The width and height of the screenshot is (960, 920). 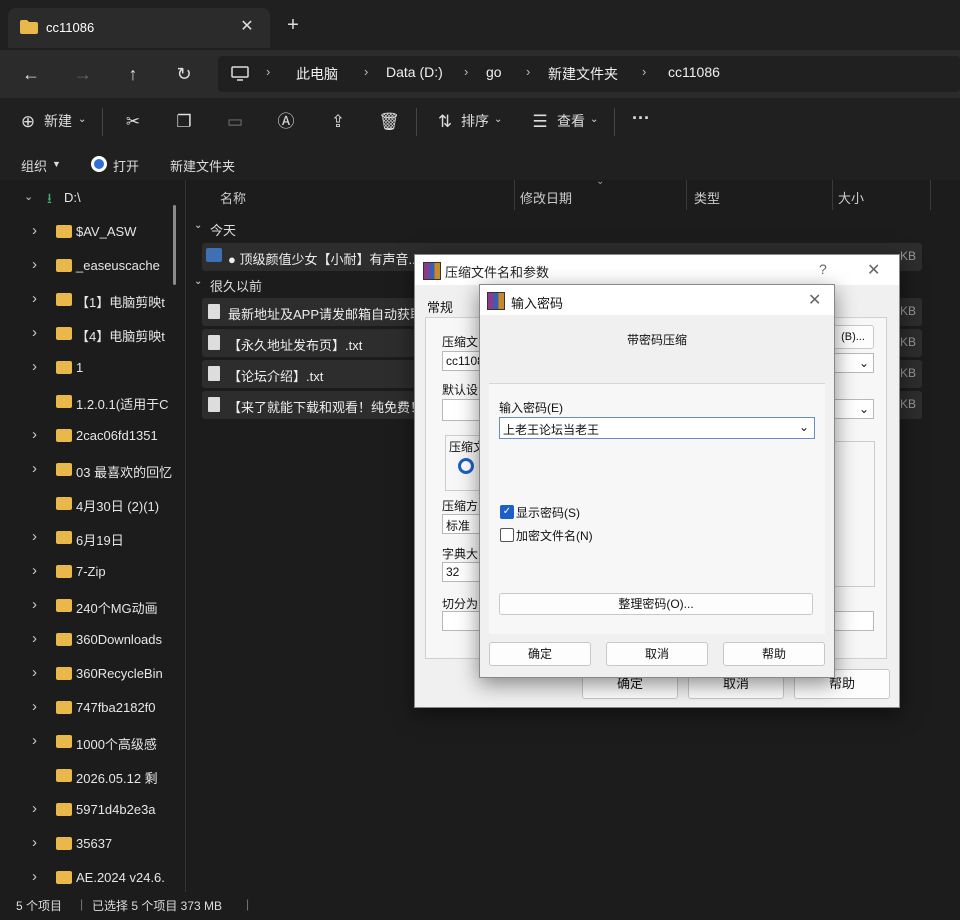 What do you see at coordinates (583, 74) in the screenshot?
I see `breadcrumb-new-folder: 新建文件夹` at bounding box center [583, 74].